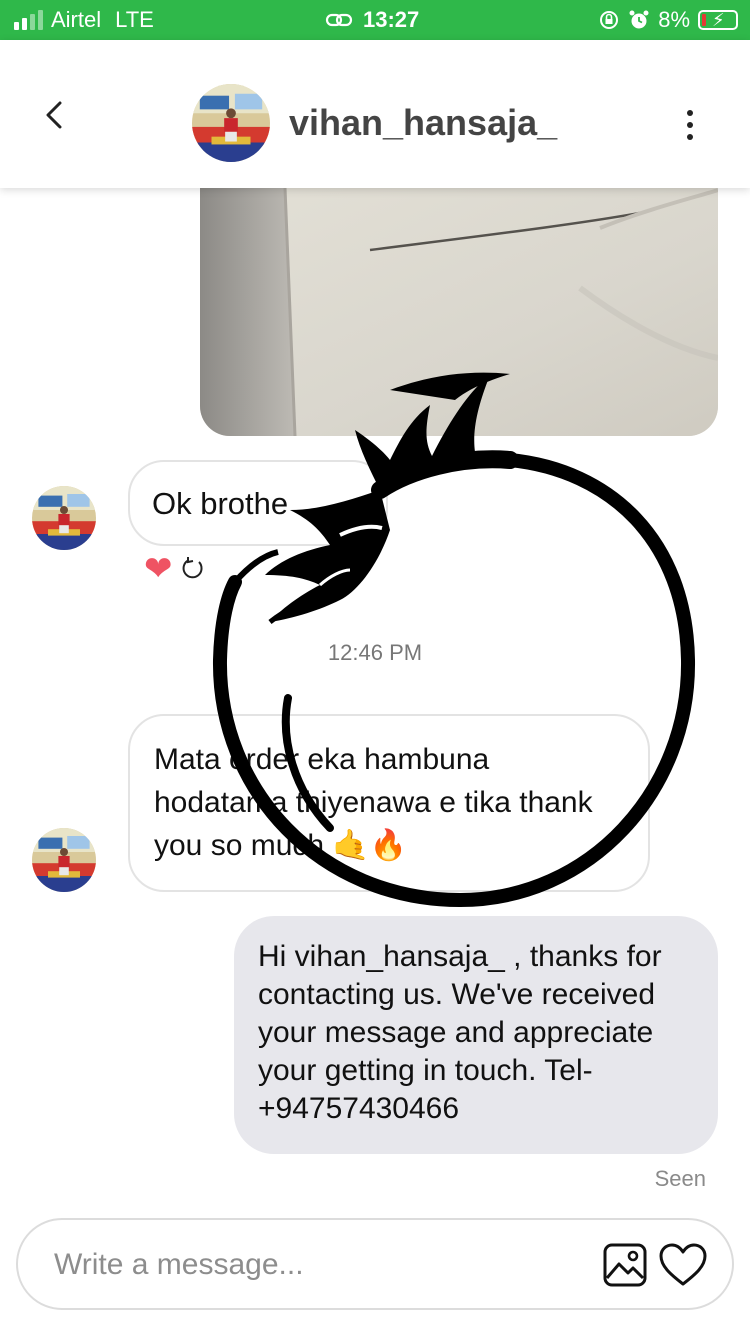 The image size is (750, 1334). I want to click on message-composer, so click(375, 1264).